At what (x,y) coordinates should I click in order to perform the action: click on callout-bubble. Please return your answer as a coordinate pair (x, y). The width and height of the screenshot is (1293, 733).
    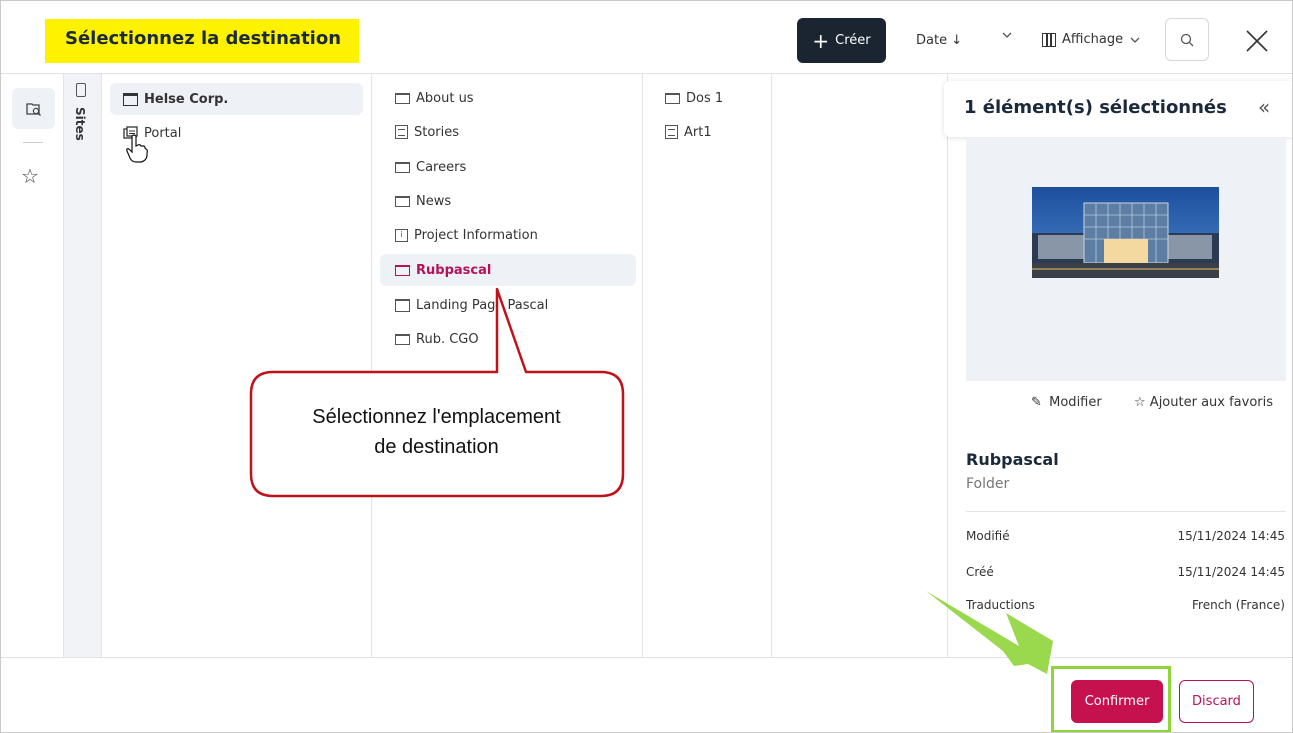
    Looking at the image, I should click on (437, 392).